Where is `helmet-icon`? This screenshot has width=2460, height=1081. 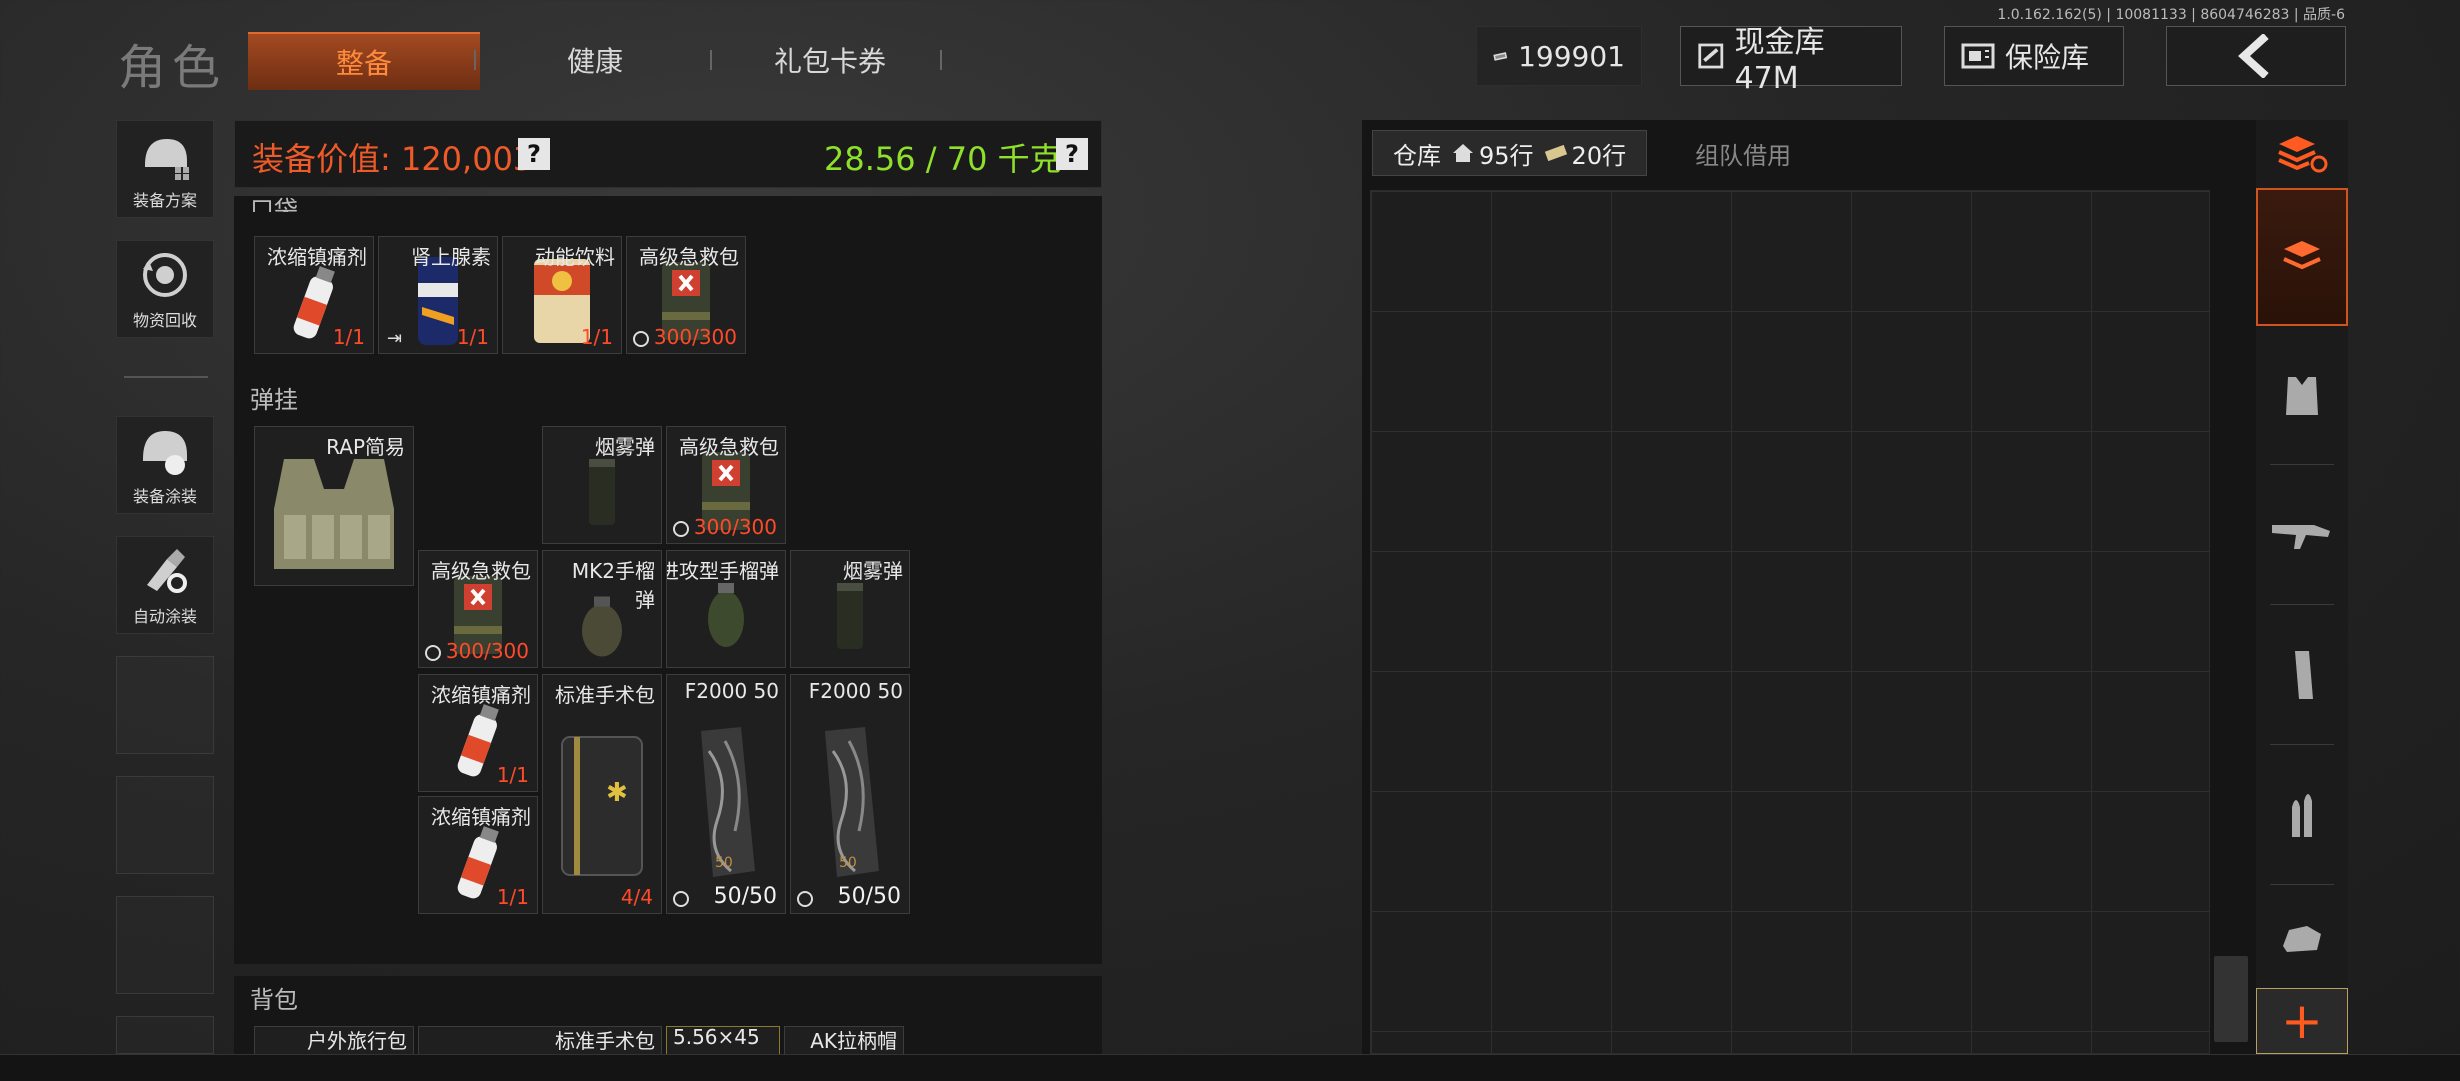 helmet-icon is located at coordinates (167, 159).